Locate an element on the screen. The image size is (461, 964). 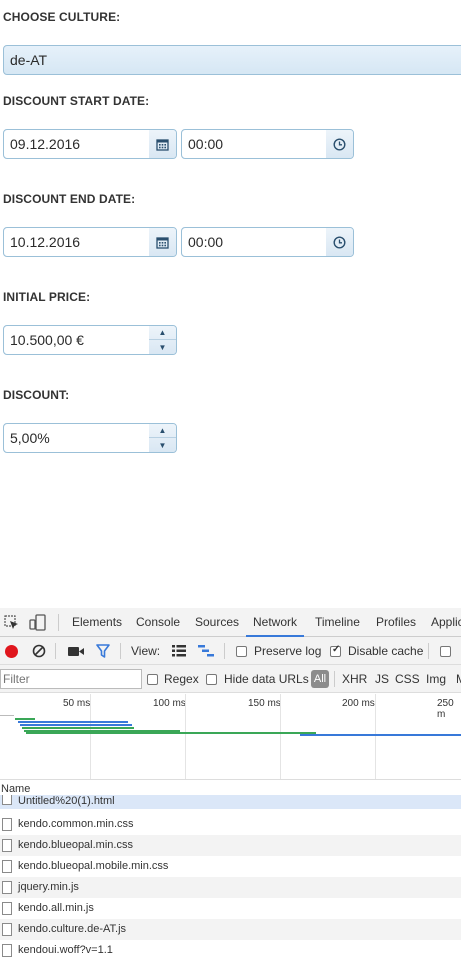
disable-cache-label: Disable cache is located at coordinates (386, 651).